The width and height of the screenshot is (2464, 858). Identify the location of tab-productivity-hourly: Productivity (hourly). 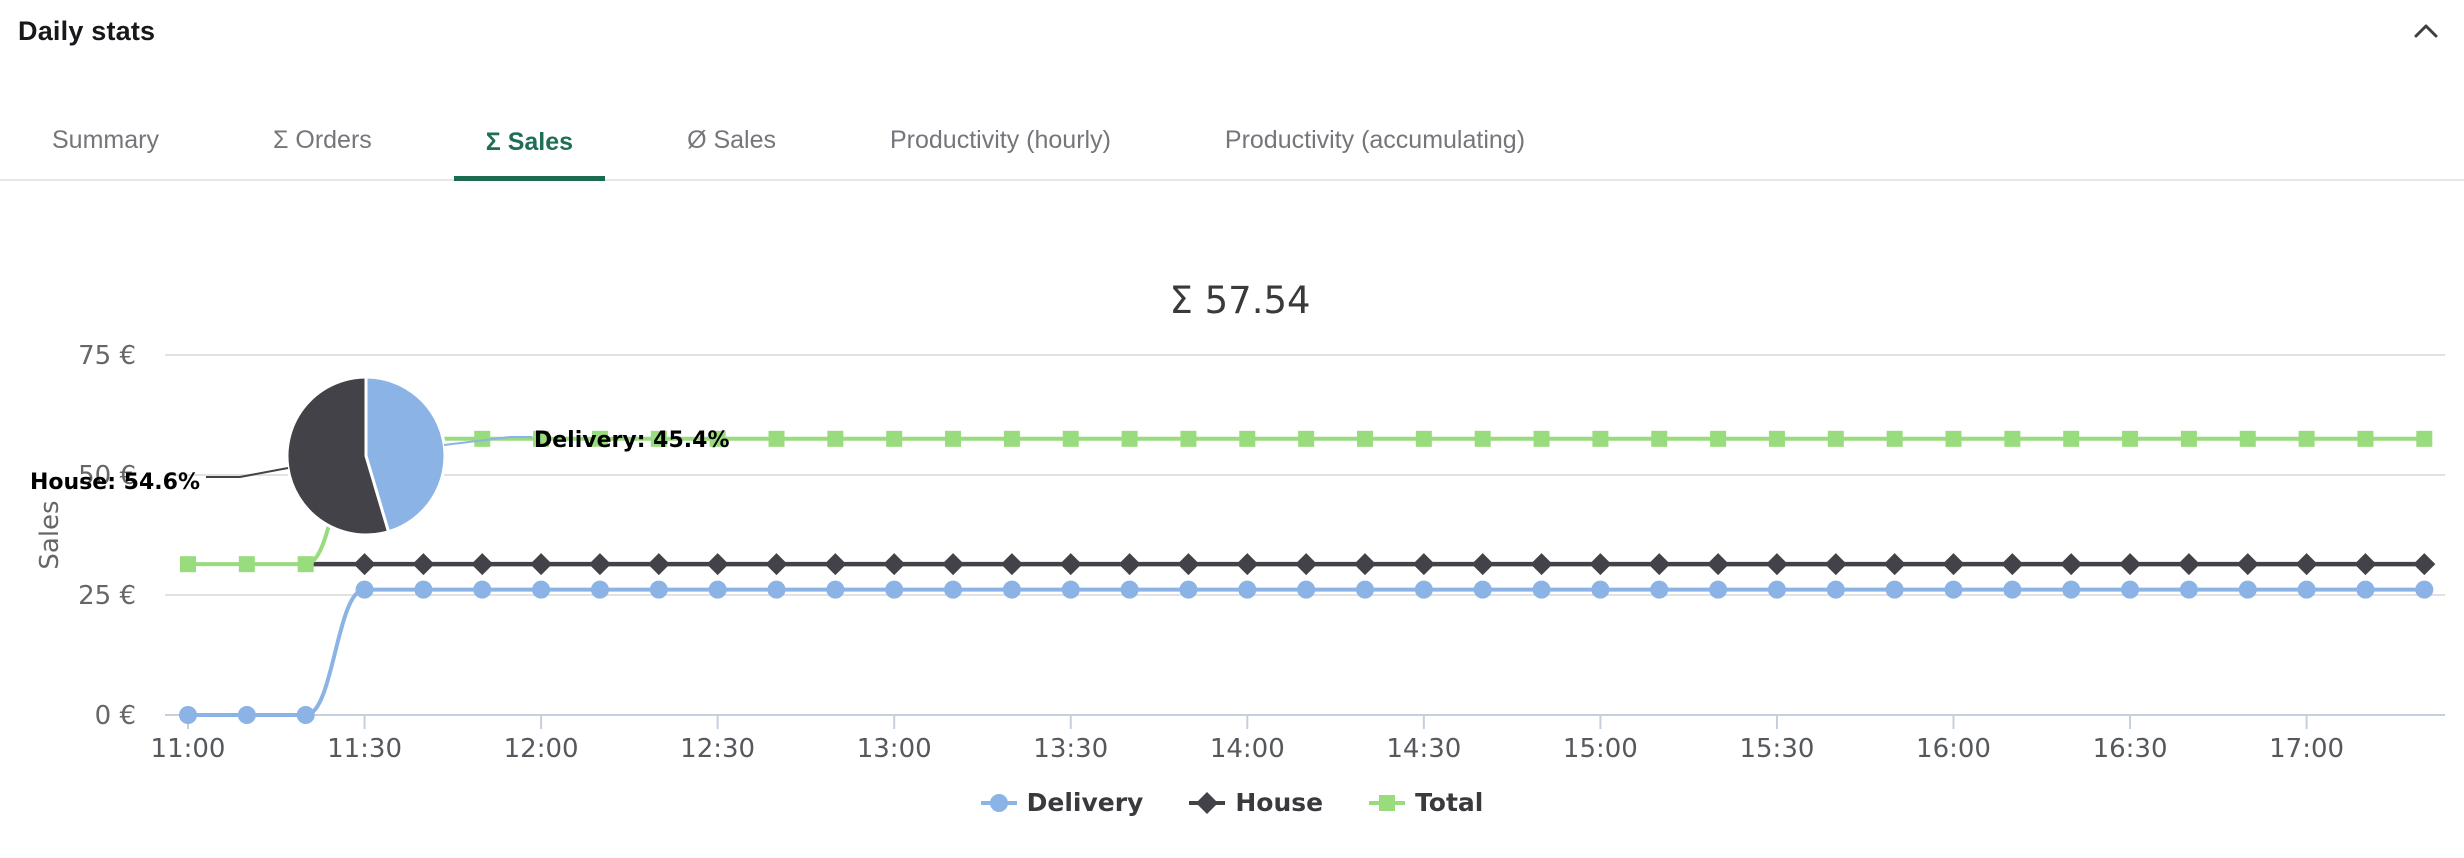
(1000, 141).